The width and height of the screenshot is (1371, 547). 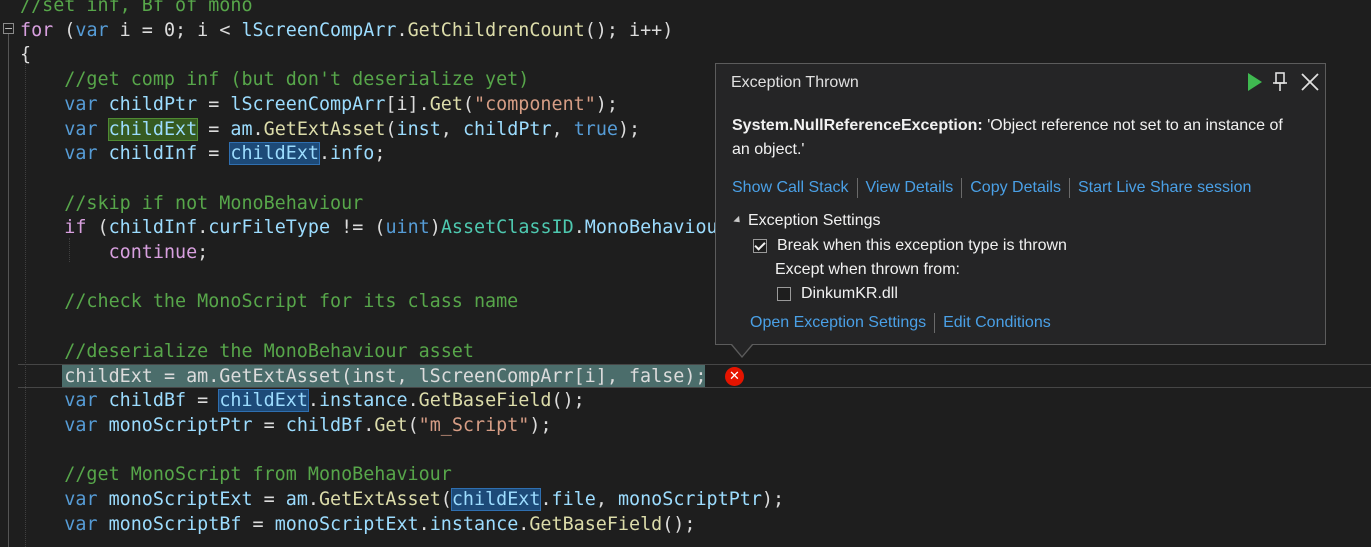 What do you see at coordinates (656, 228) in the screenshot?
I see `code-token: MonoBehaviour` at bounding box center [656, 228].